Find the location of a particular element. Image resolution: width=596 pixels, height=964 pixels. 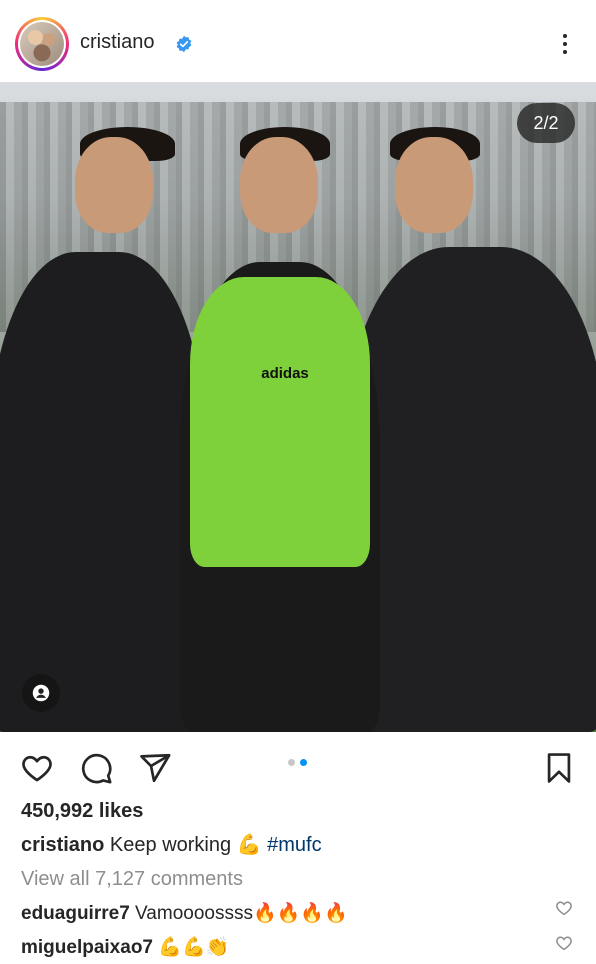

avatar-image is located at coordinates (42, 44).